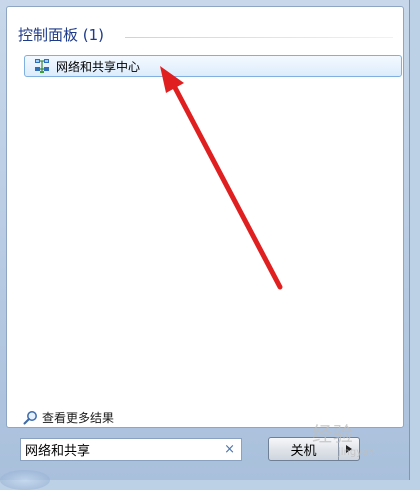  Describe the element at coordinates (30, 418) in the screenshot. I see `magnifier-icon` at that location.